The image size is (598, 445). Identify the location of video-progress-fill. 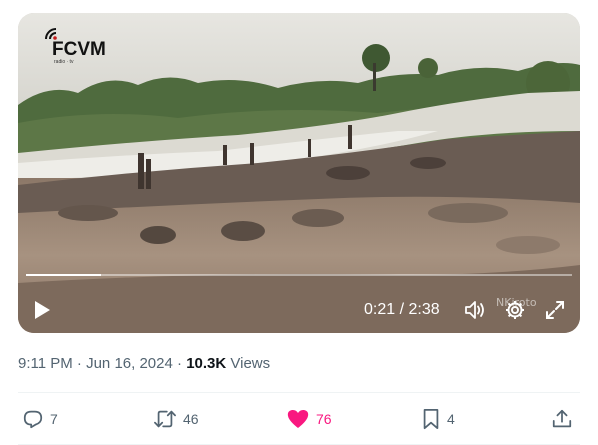
(63, 275).